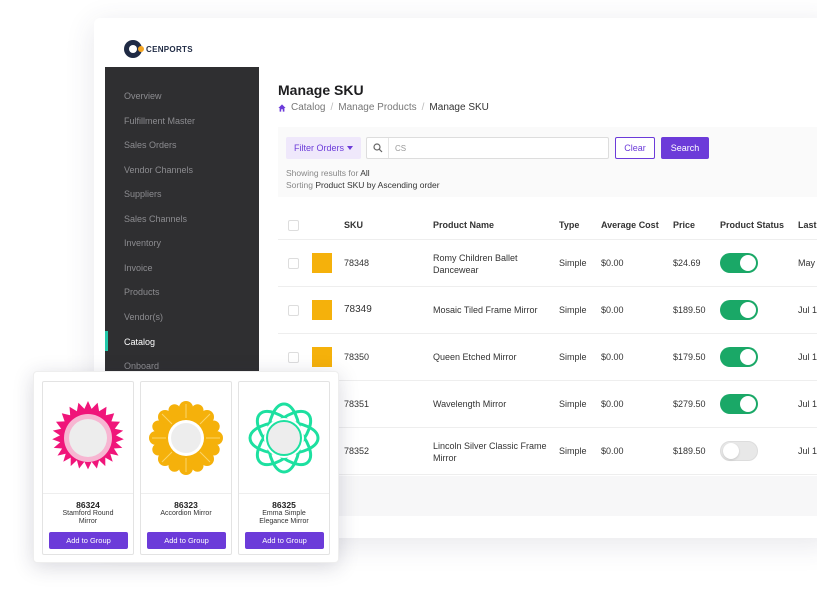 The width and height of the screenshot is (817, 613). Describe the element at coordinates (635, 148) in the screenshot. I see `clear-button: Clear` at that location.